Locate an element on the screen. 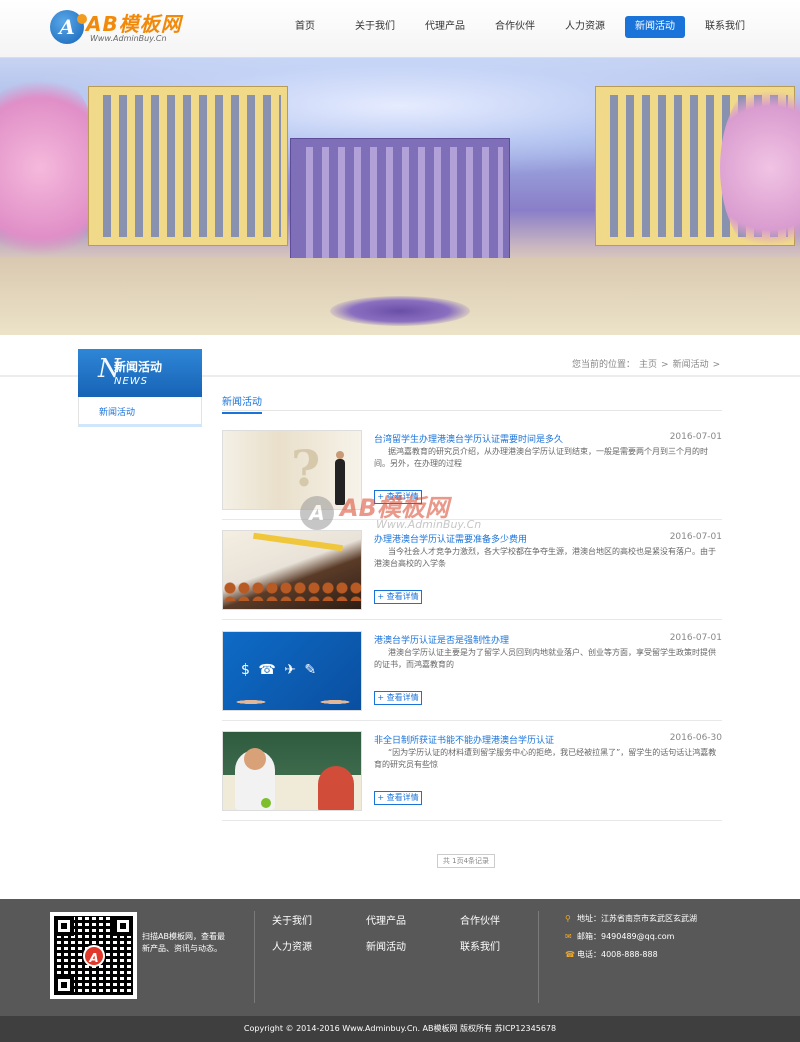  breadcrumb-home: 主页 is located at coordinates (648, 365).